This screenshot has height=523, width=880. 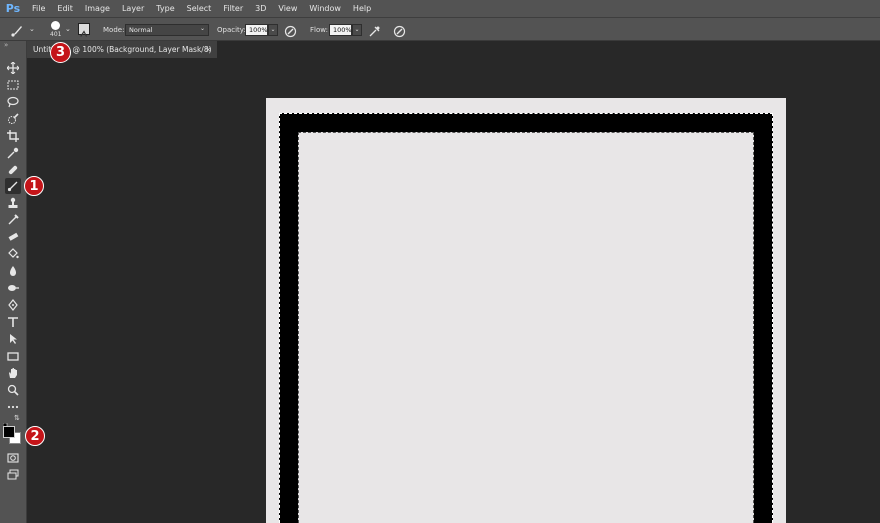 I want to click on menu-layer: Layer, so click(x=133, y=8).